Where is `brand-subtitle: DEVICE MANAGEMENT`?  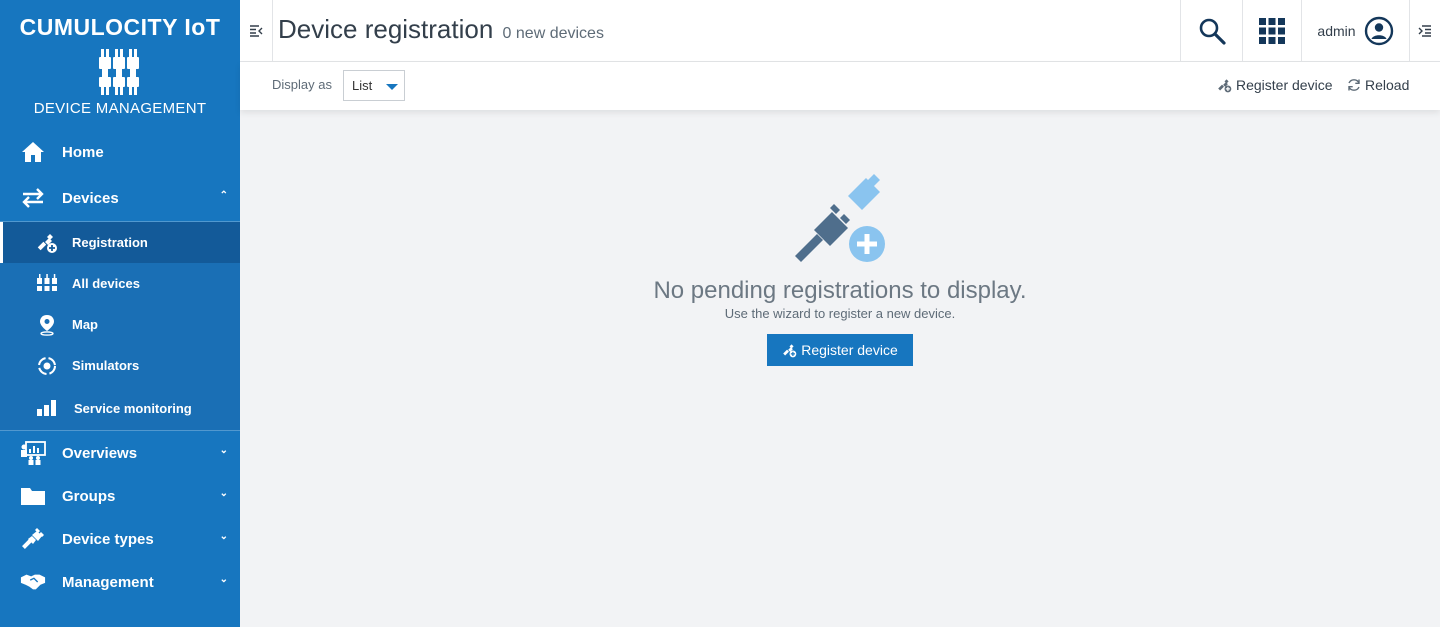 brand-subtitle: DEVICE MANAGEMENT is located at coordinates (120, 108).